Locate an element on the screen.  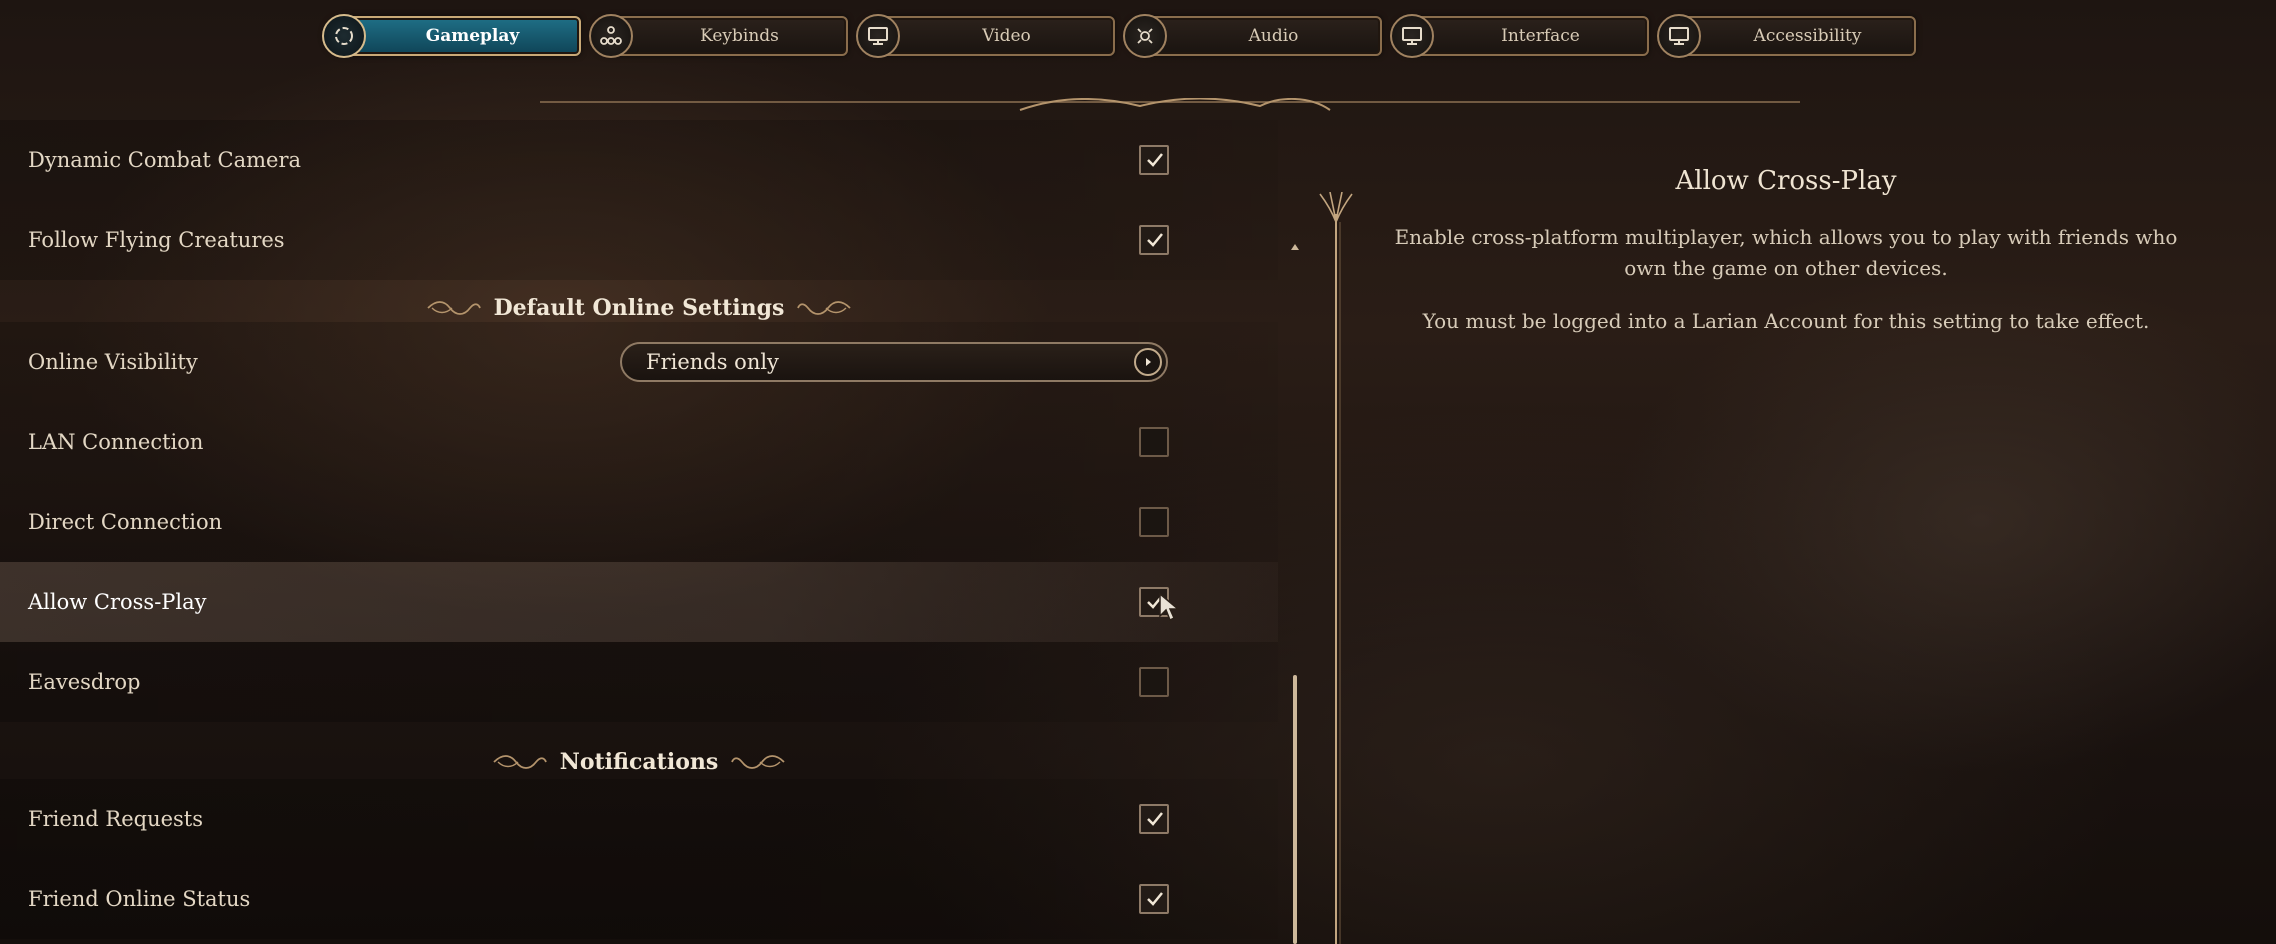
scroll-up-arrow-icon is located at coordinates (1295, 249).